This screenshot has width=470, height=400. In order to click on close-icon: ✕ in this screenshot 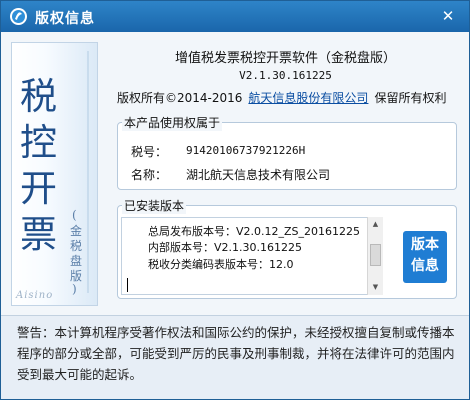, I will do `click(448, 16)`.